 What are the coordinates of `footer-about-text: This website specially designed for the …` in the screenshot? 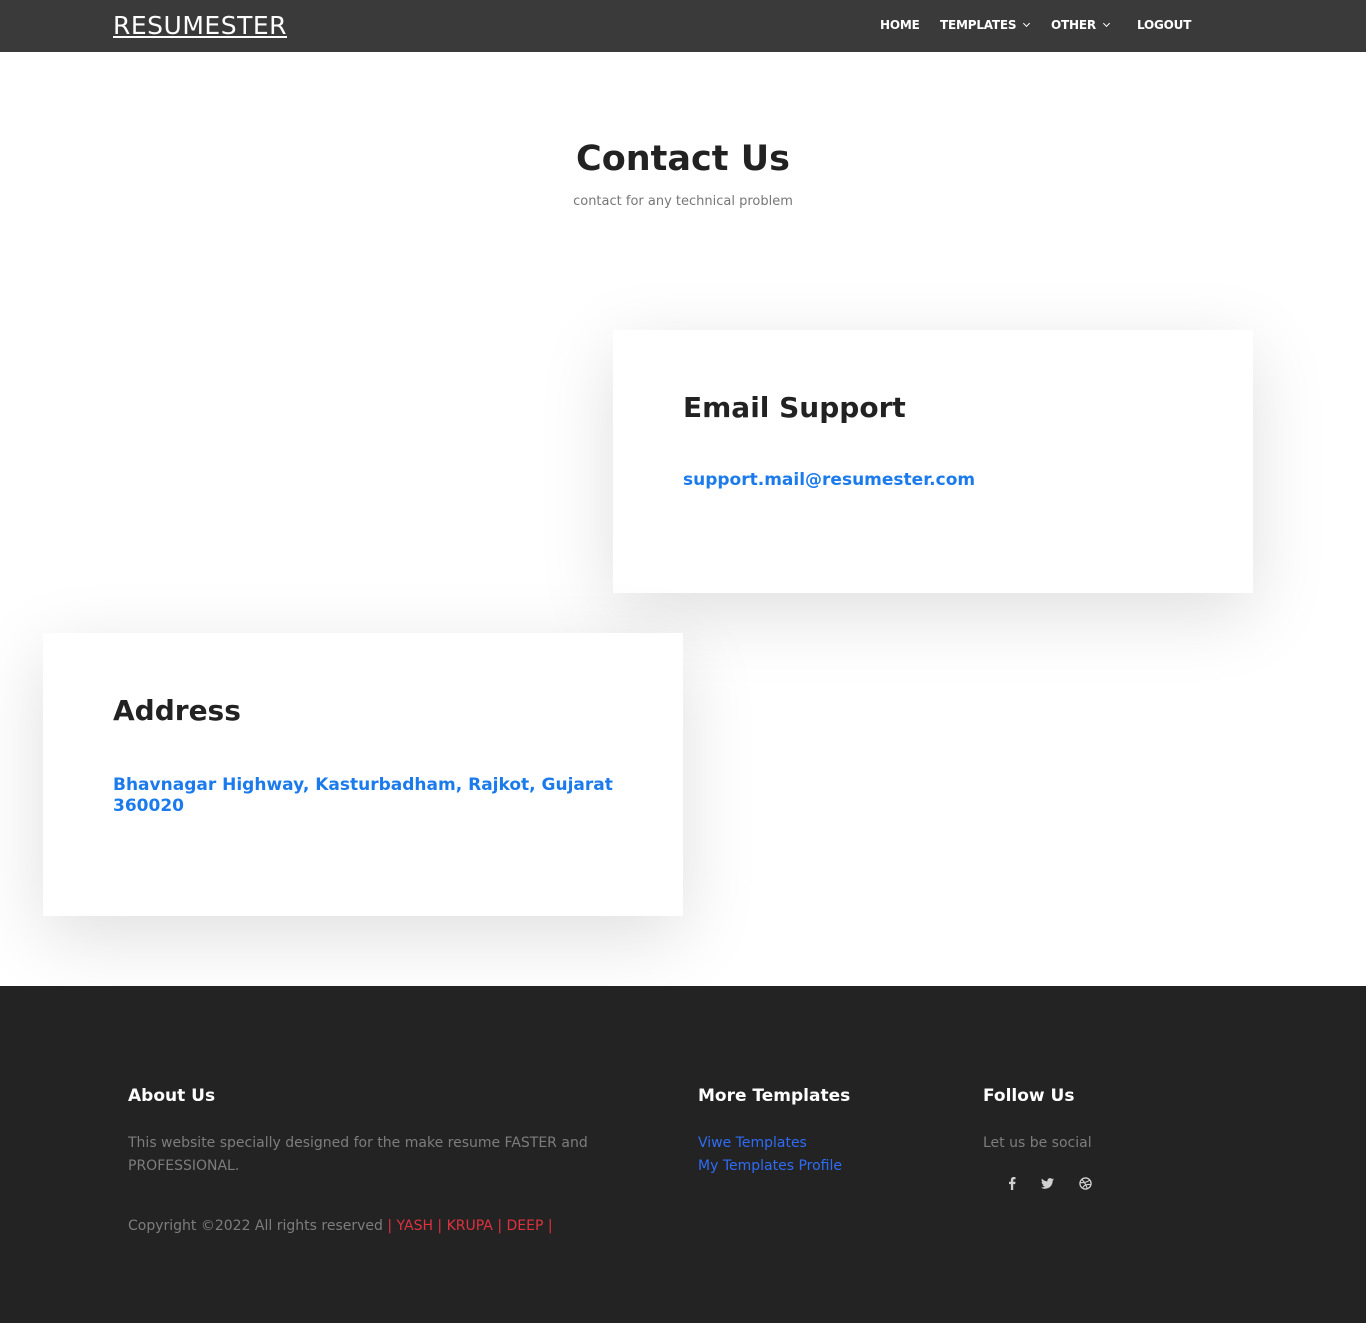 It's located at (358, 1154).